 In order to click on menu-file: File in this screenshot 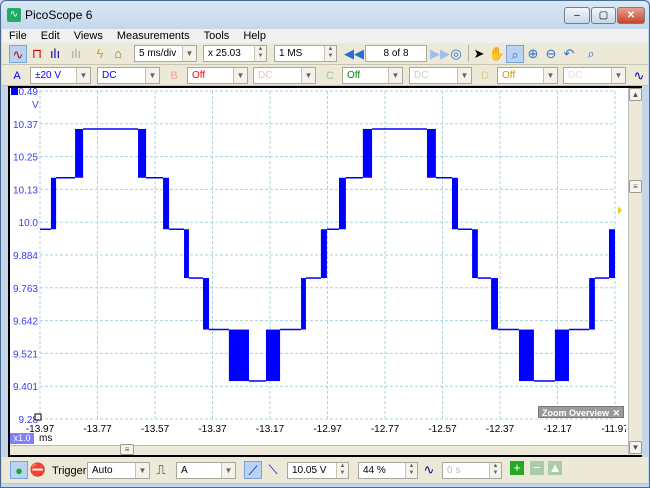, I will do `click(18, 36)`.